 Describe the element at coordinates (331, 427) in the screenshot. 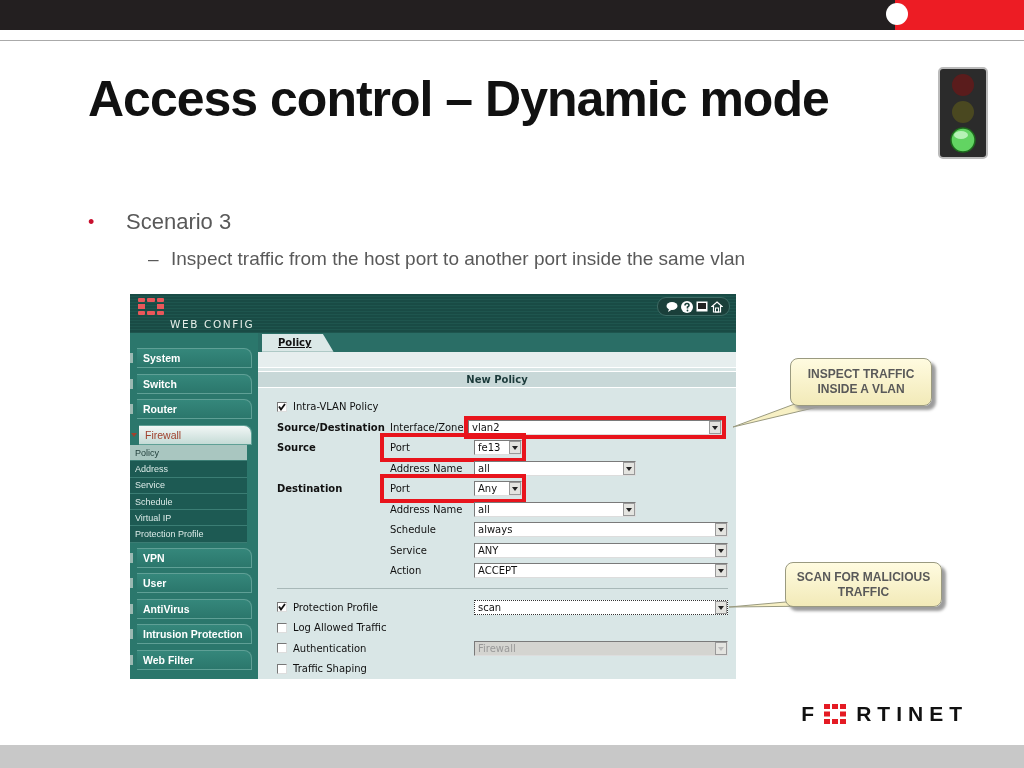

I see `form-group-label: Source/Destination` at that location.